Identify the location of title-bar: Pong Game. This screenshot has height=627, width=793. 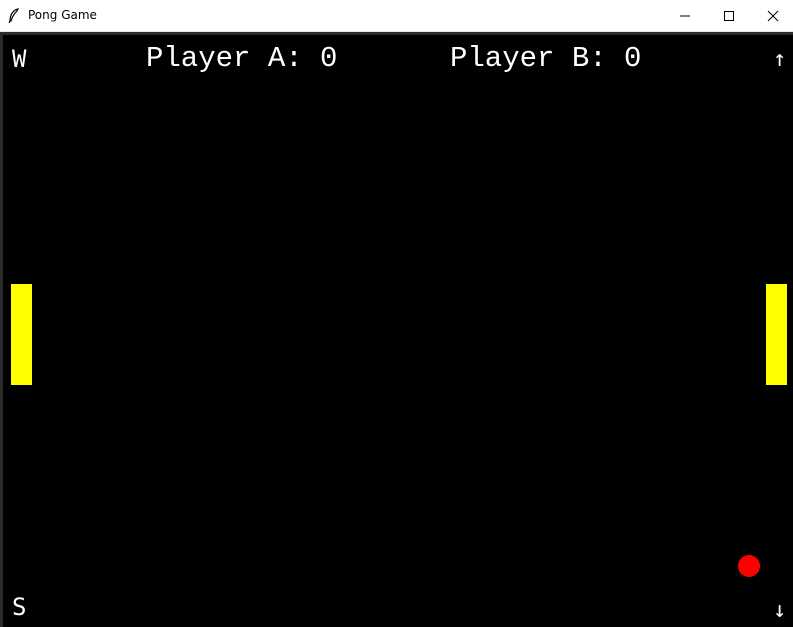
(396, 16).